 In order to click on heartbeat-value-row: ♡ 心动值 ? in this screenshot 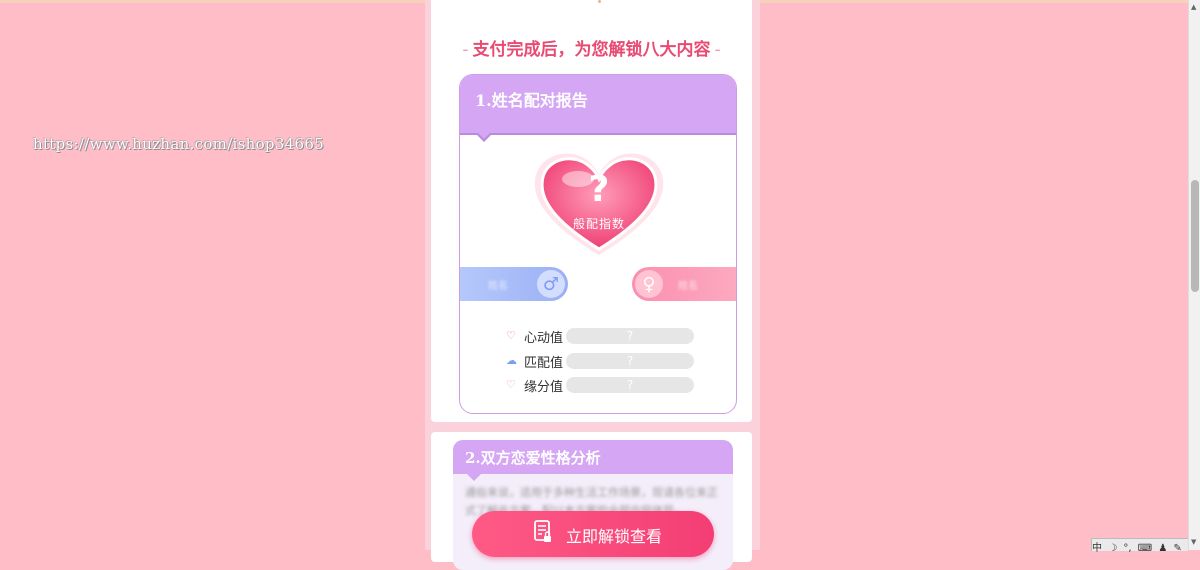, I will do `click(601, 336)`.